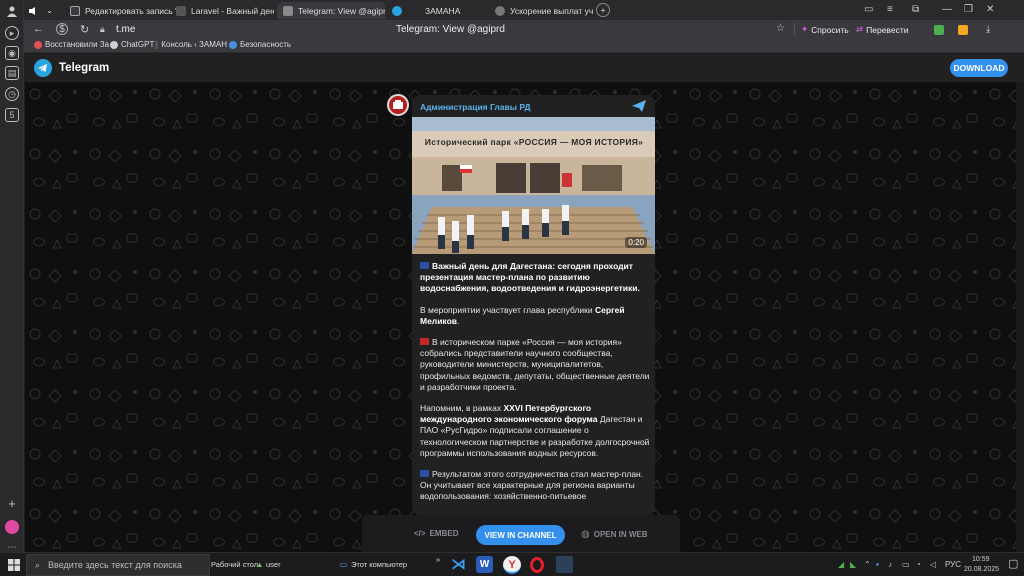 Image resolution: width=1024 pixels, height=576 pixels. I want to click on tray-network-icon: ▪, so click(877, 564).